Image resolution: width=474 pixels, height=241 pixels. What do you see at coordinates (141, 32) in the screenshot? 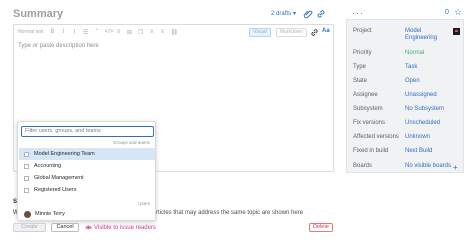
I see `image-icon: ❐` at bounding box center [141, 32].